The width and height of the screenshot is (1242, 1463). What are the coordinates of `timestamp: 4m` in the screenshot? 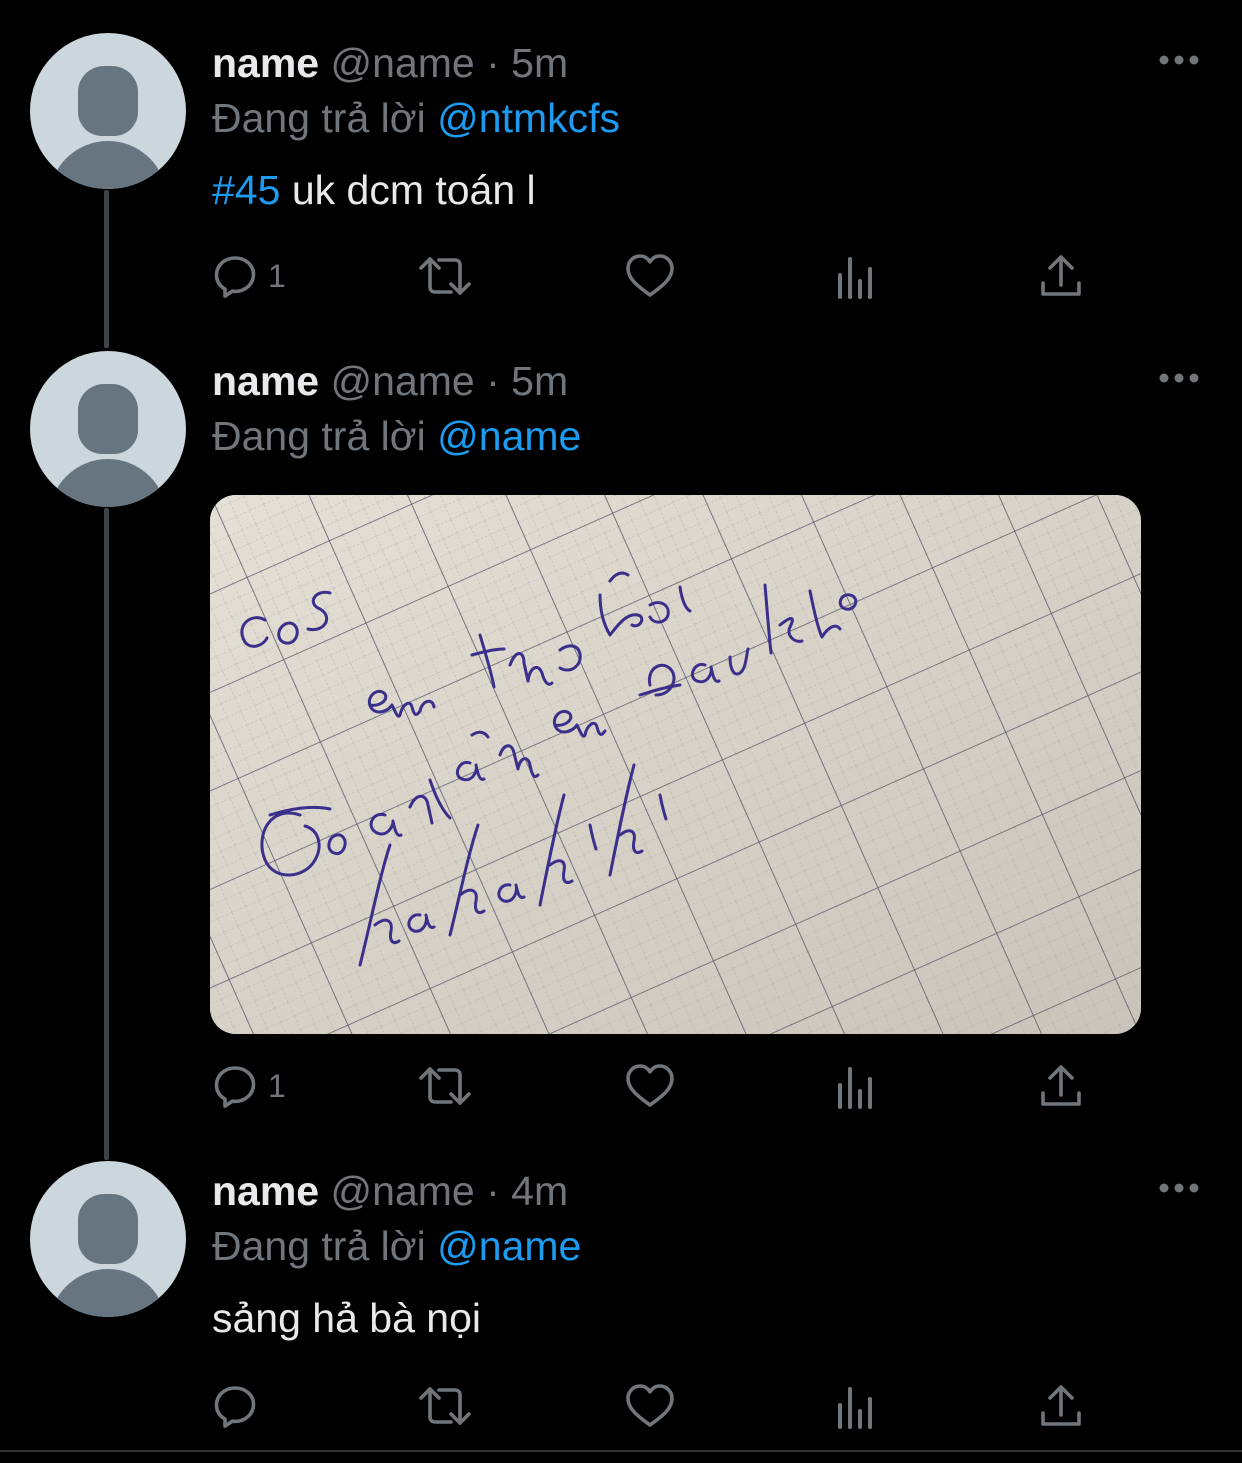 It's located at (539, 1191).